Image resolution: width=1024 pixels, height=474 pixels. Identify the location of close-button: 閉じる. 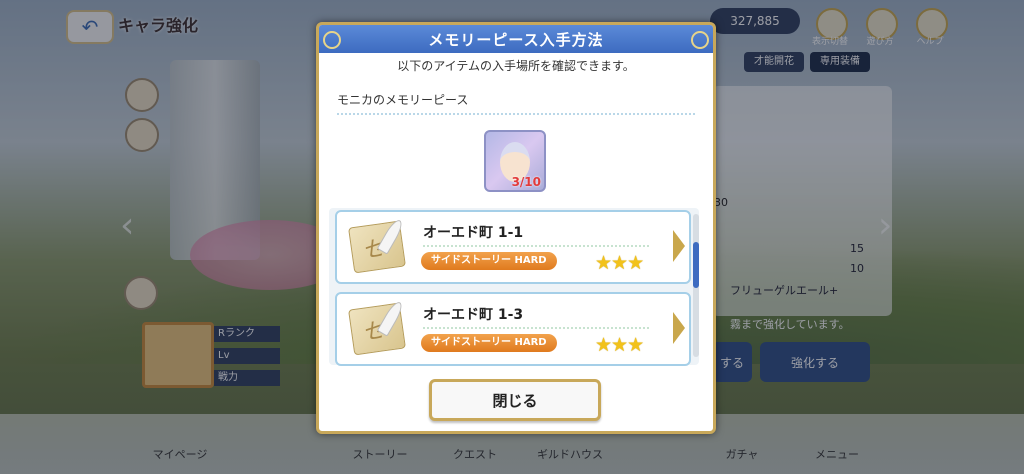
(515, 400).